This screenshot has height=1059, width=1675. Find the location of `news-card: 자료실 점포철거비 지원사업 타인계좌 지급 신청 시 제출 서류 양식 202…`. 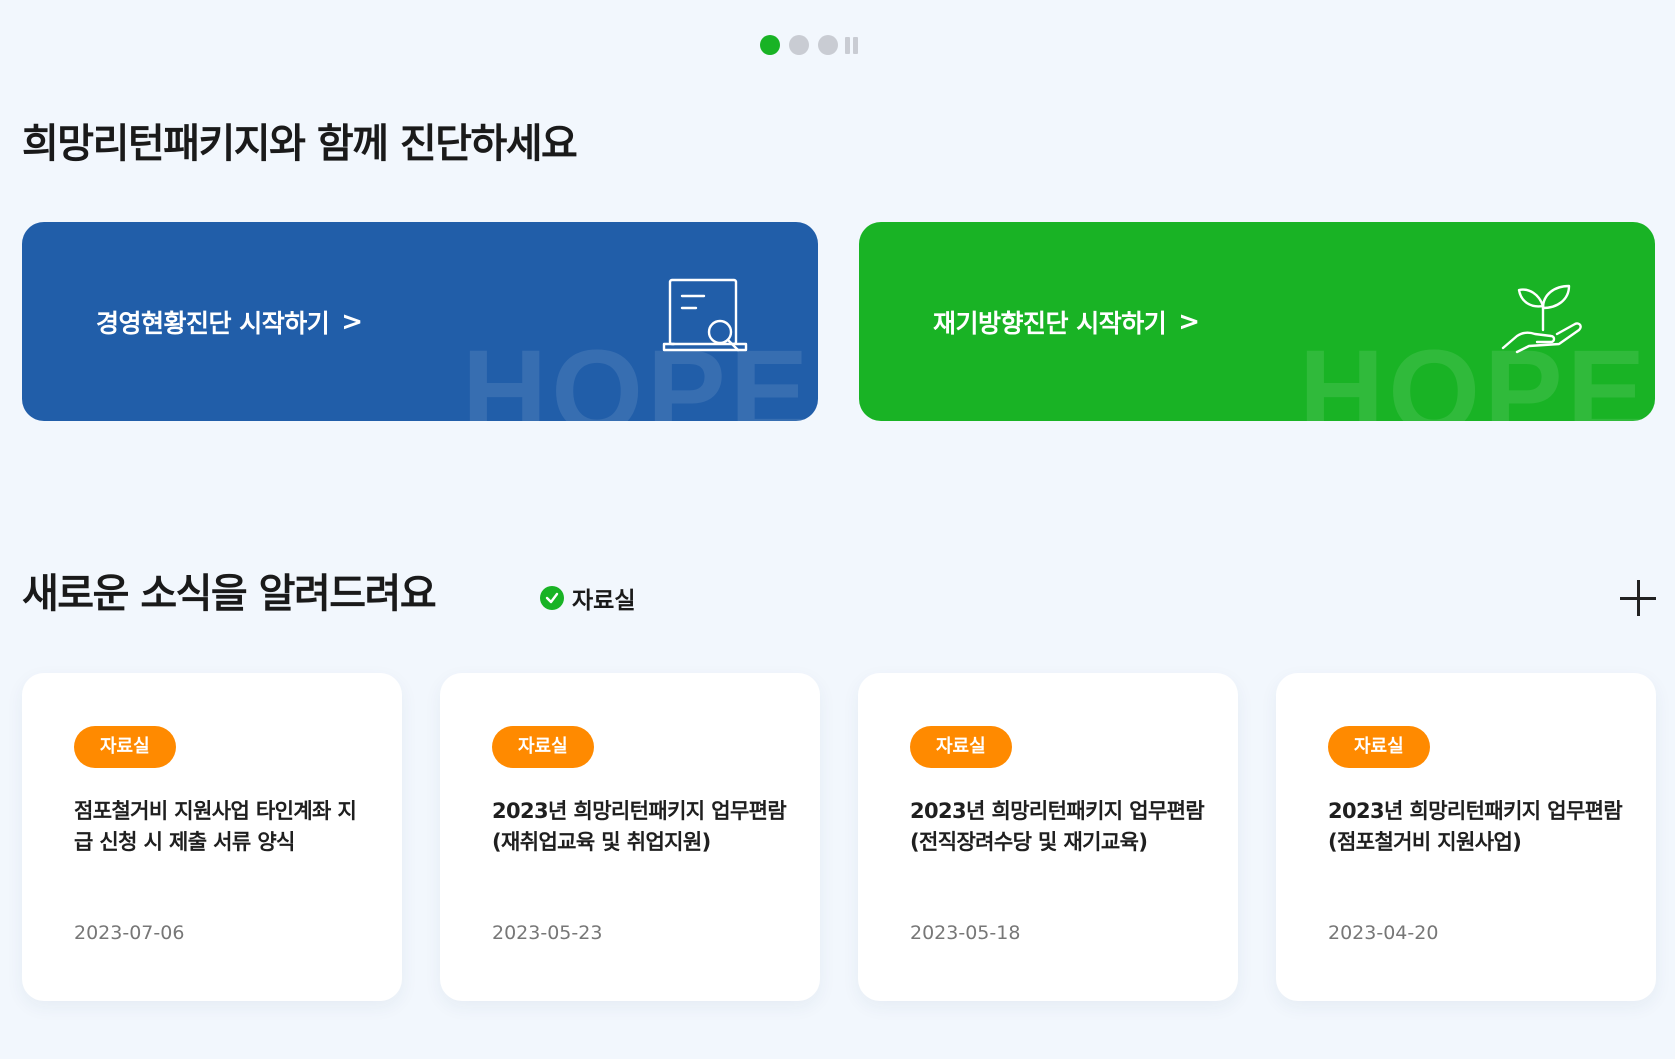

news-card: 자료실 점포철거비 지원사업 타인계좌 지급 신청 시 제출 서류 양식 202… is located at coordinates (212, 837).